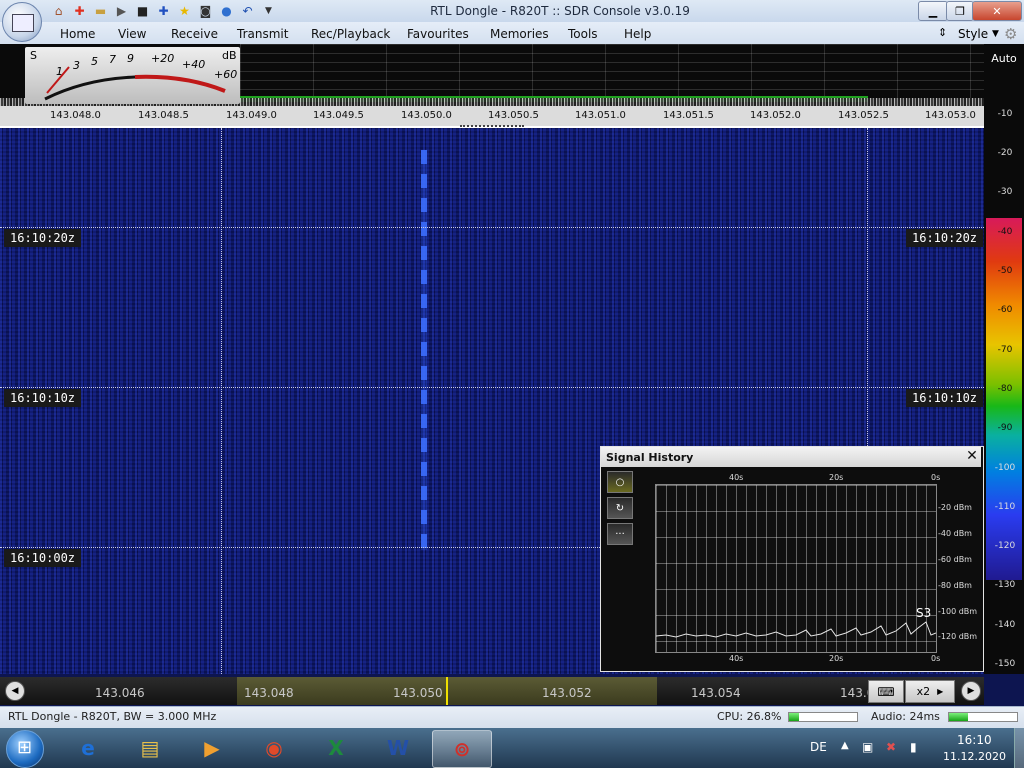 This screenshot has width=1024, height=768. I want to click on frequency-label: 143.049.5, so click(338, 115).